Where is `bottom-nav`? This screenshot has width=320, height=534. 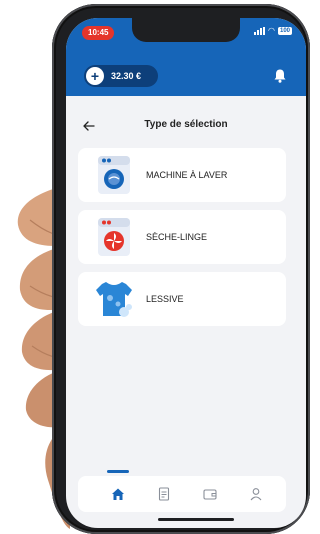 bottom-nav is located at coordinates (182, 491).